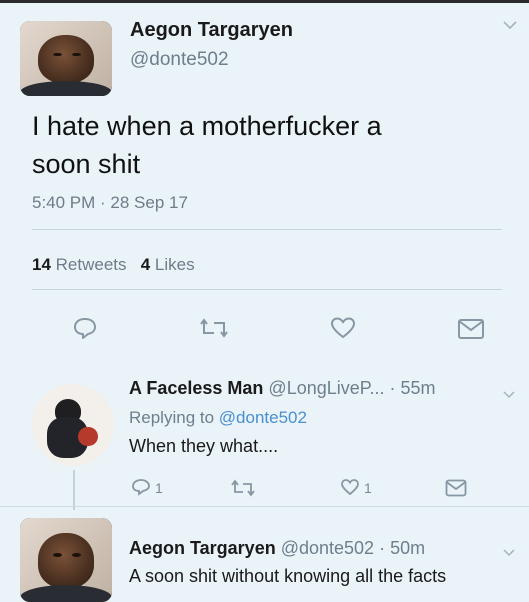 The image size is (529, 602). What do you see at coordinates (172, 417) in the screenshot?
I see `replying-prefix: Replying to` at bounding box center [172, 417].